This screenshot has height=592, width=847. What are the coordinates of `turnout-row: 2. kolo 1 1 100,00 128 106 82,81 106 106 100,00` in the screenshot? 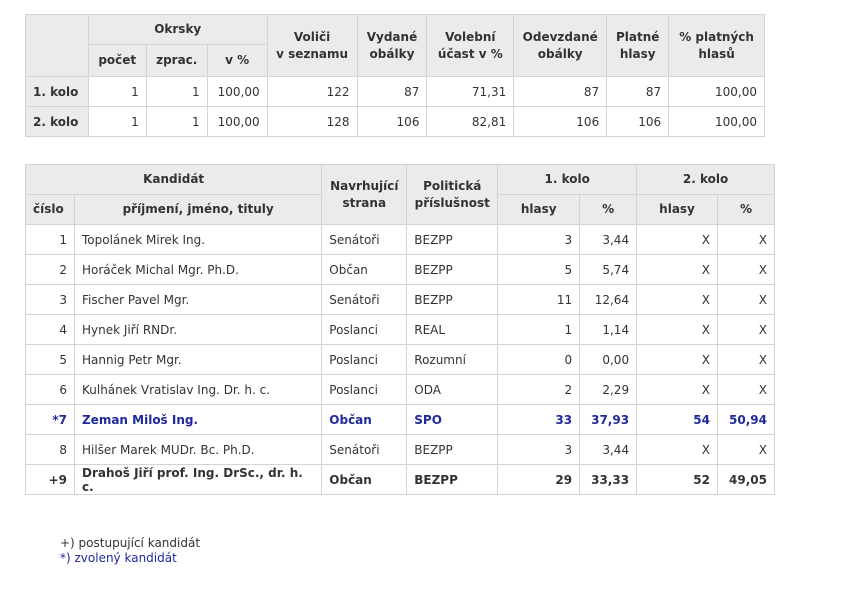 It's located at (395, 121).